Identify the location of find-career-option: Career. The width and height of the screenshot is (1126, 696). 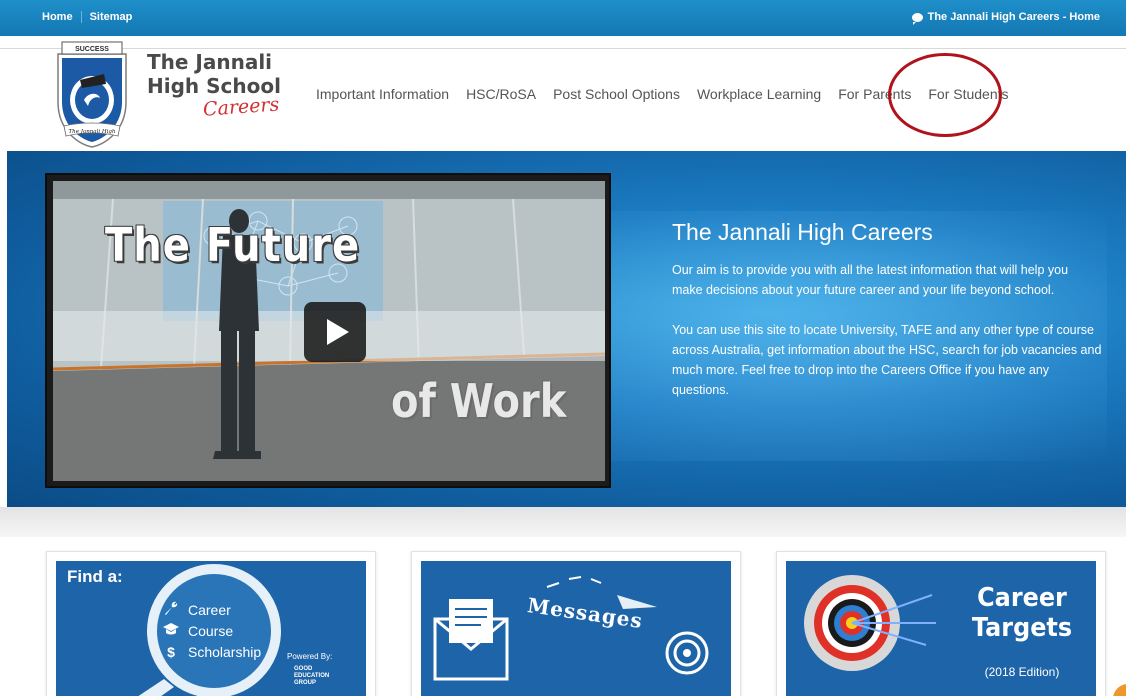
(210, 609).